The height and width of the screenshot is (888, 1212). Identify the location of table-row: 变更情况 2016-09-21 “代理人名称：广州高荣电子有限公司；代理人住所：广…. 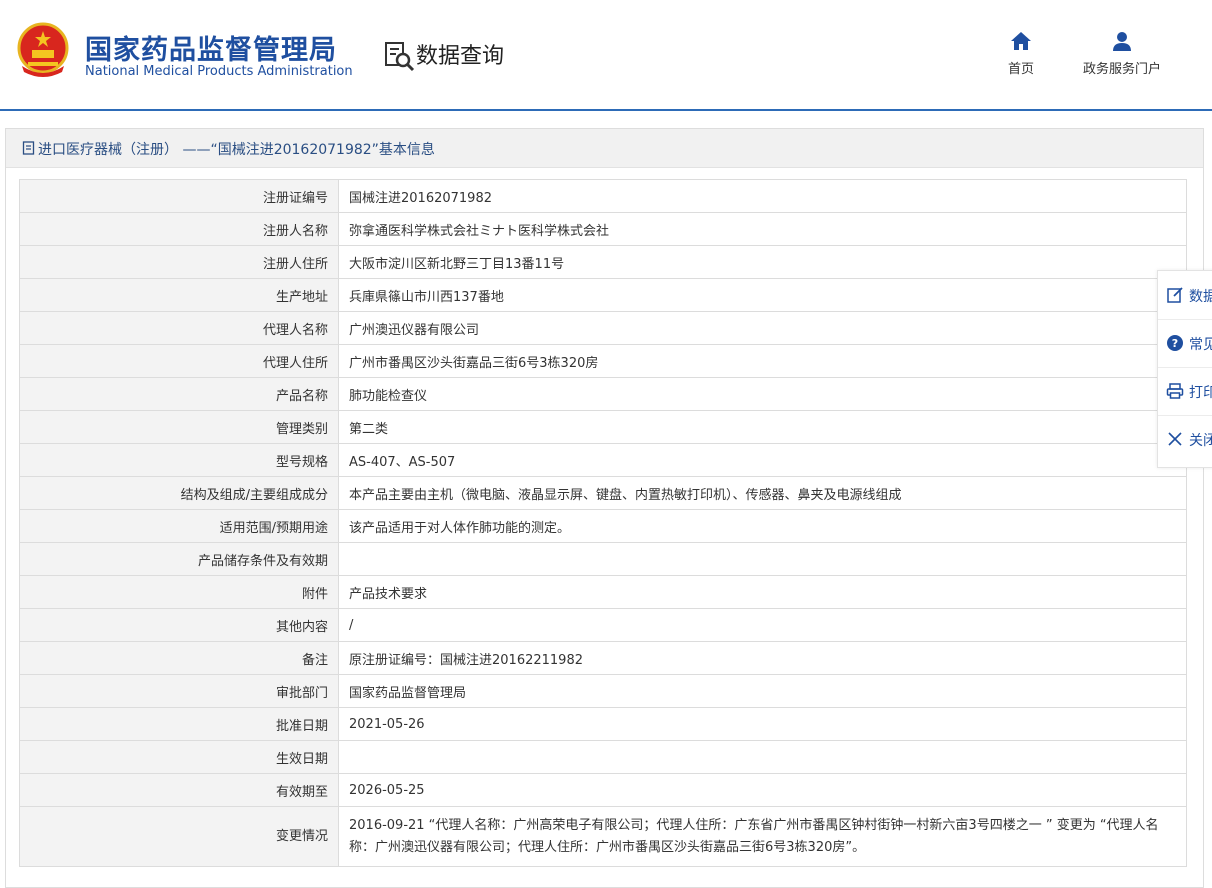
(603, 836).